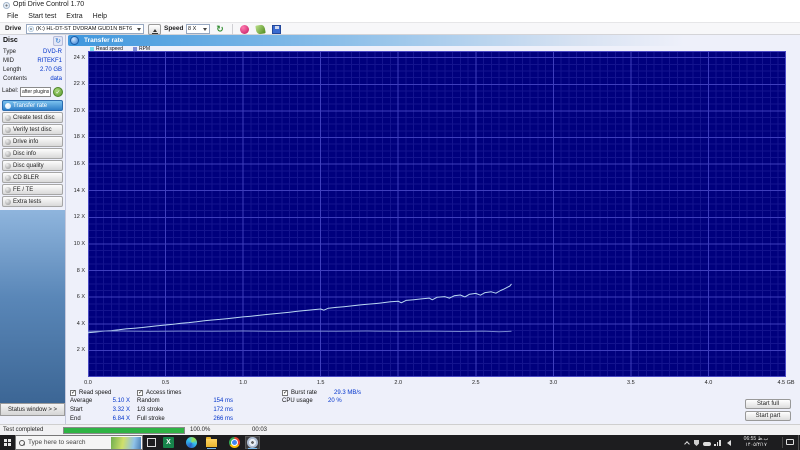  I want to click on sidebar-item-drive-info: Drive info, so click(32, 141).